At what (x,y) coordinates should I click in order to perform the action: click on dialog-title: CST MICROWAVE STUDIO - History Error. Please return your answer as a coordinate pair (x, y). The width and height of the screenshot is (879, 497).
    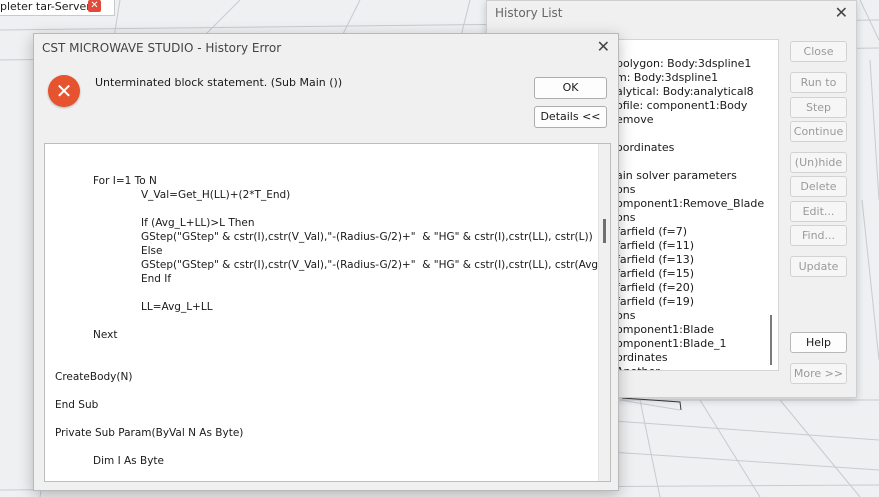
    Looking at the image, I should click on (162, 48).